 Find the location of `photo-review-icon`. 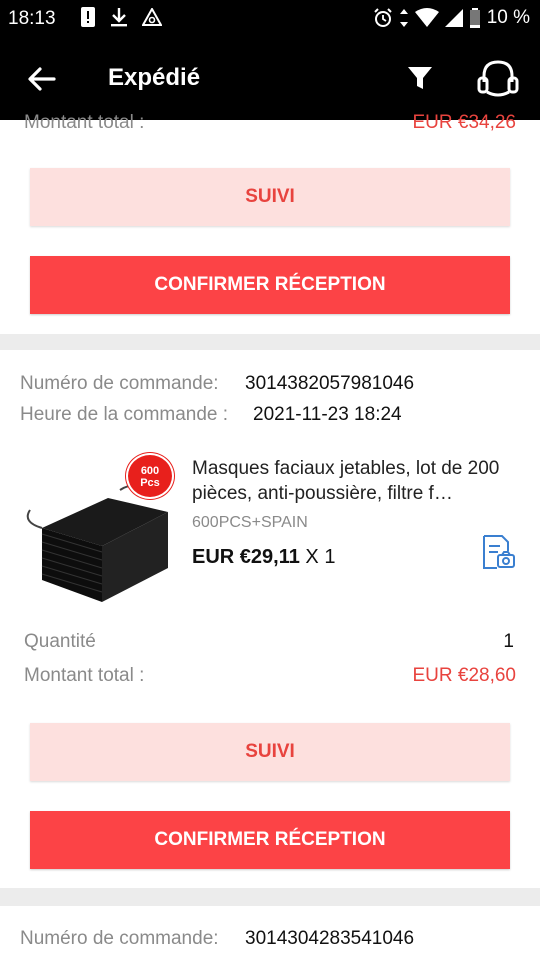

photo-review-icon is located at coordinates (498, 552).